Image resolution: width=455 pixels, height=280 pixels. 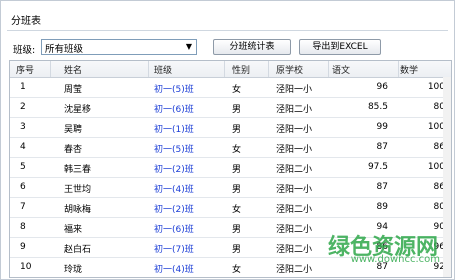 What do you see at coordinates (73, 69) in the screenshot?
I see `col-header-name: 姓名` at bounding box center [73, 69].